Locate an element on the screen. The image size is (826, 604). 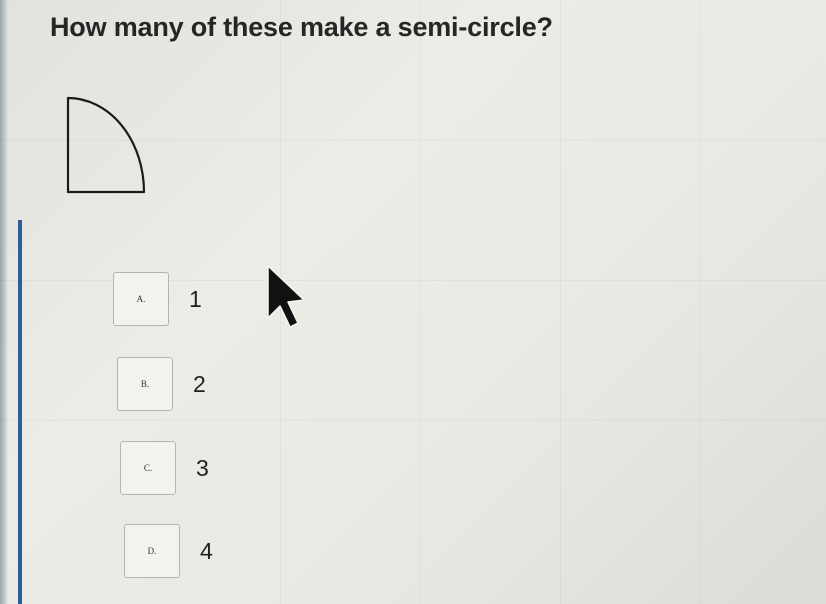
option-value: 4 is located at coordinates (206, 550).